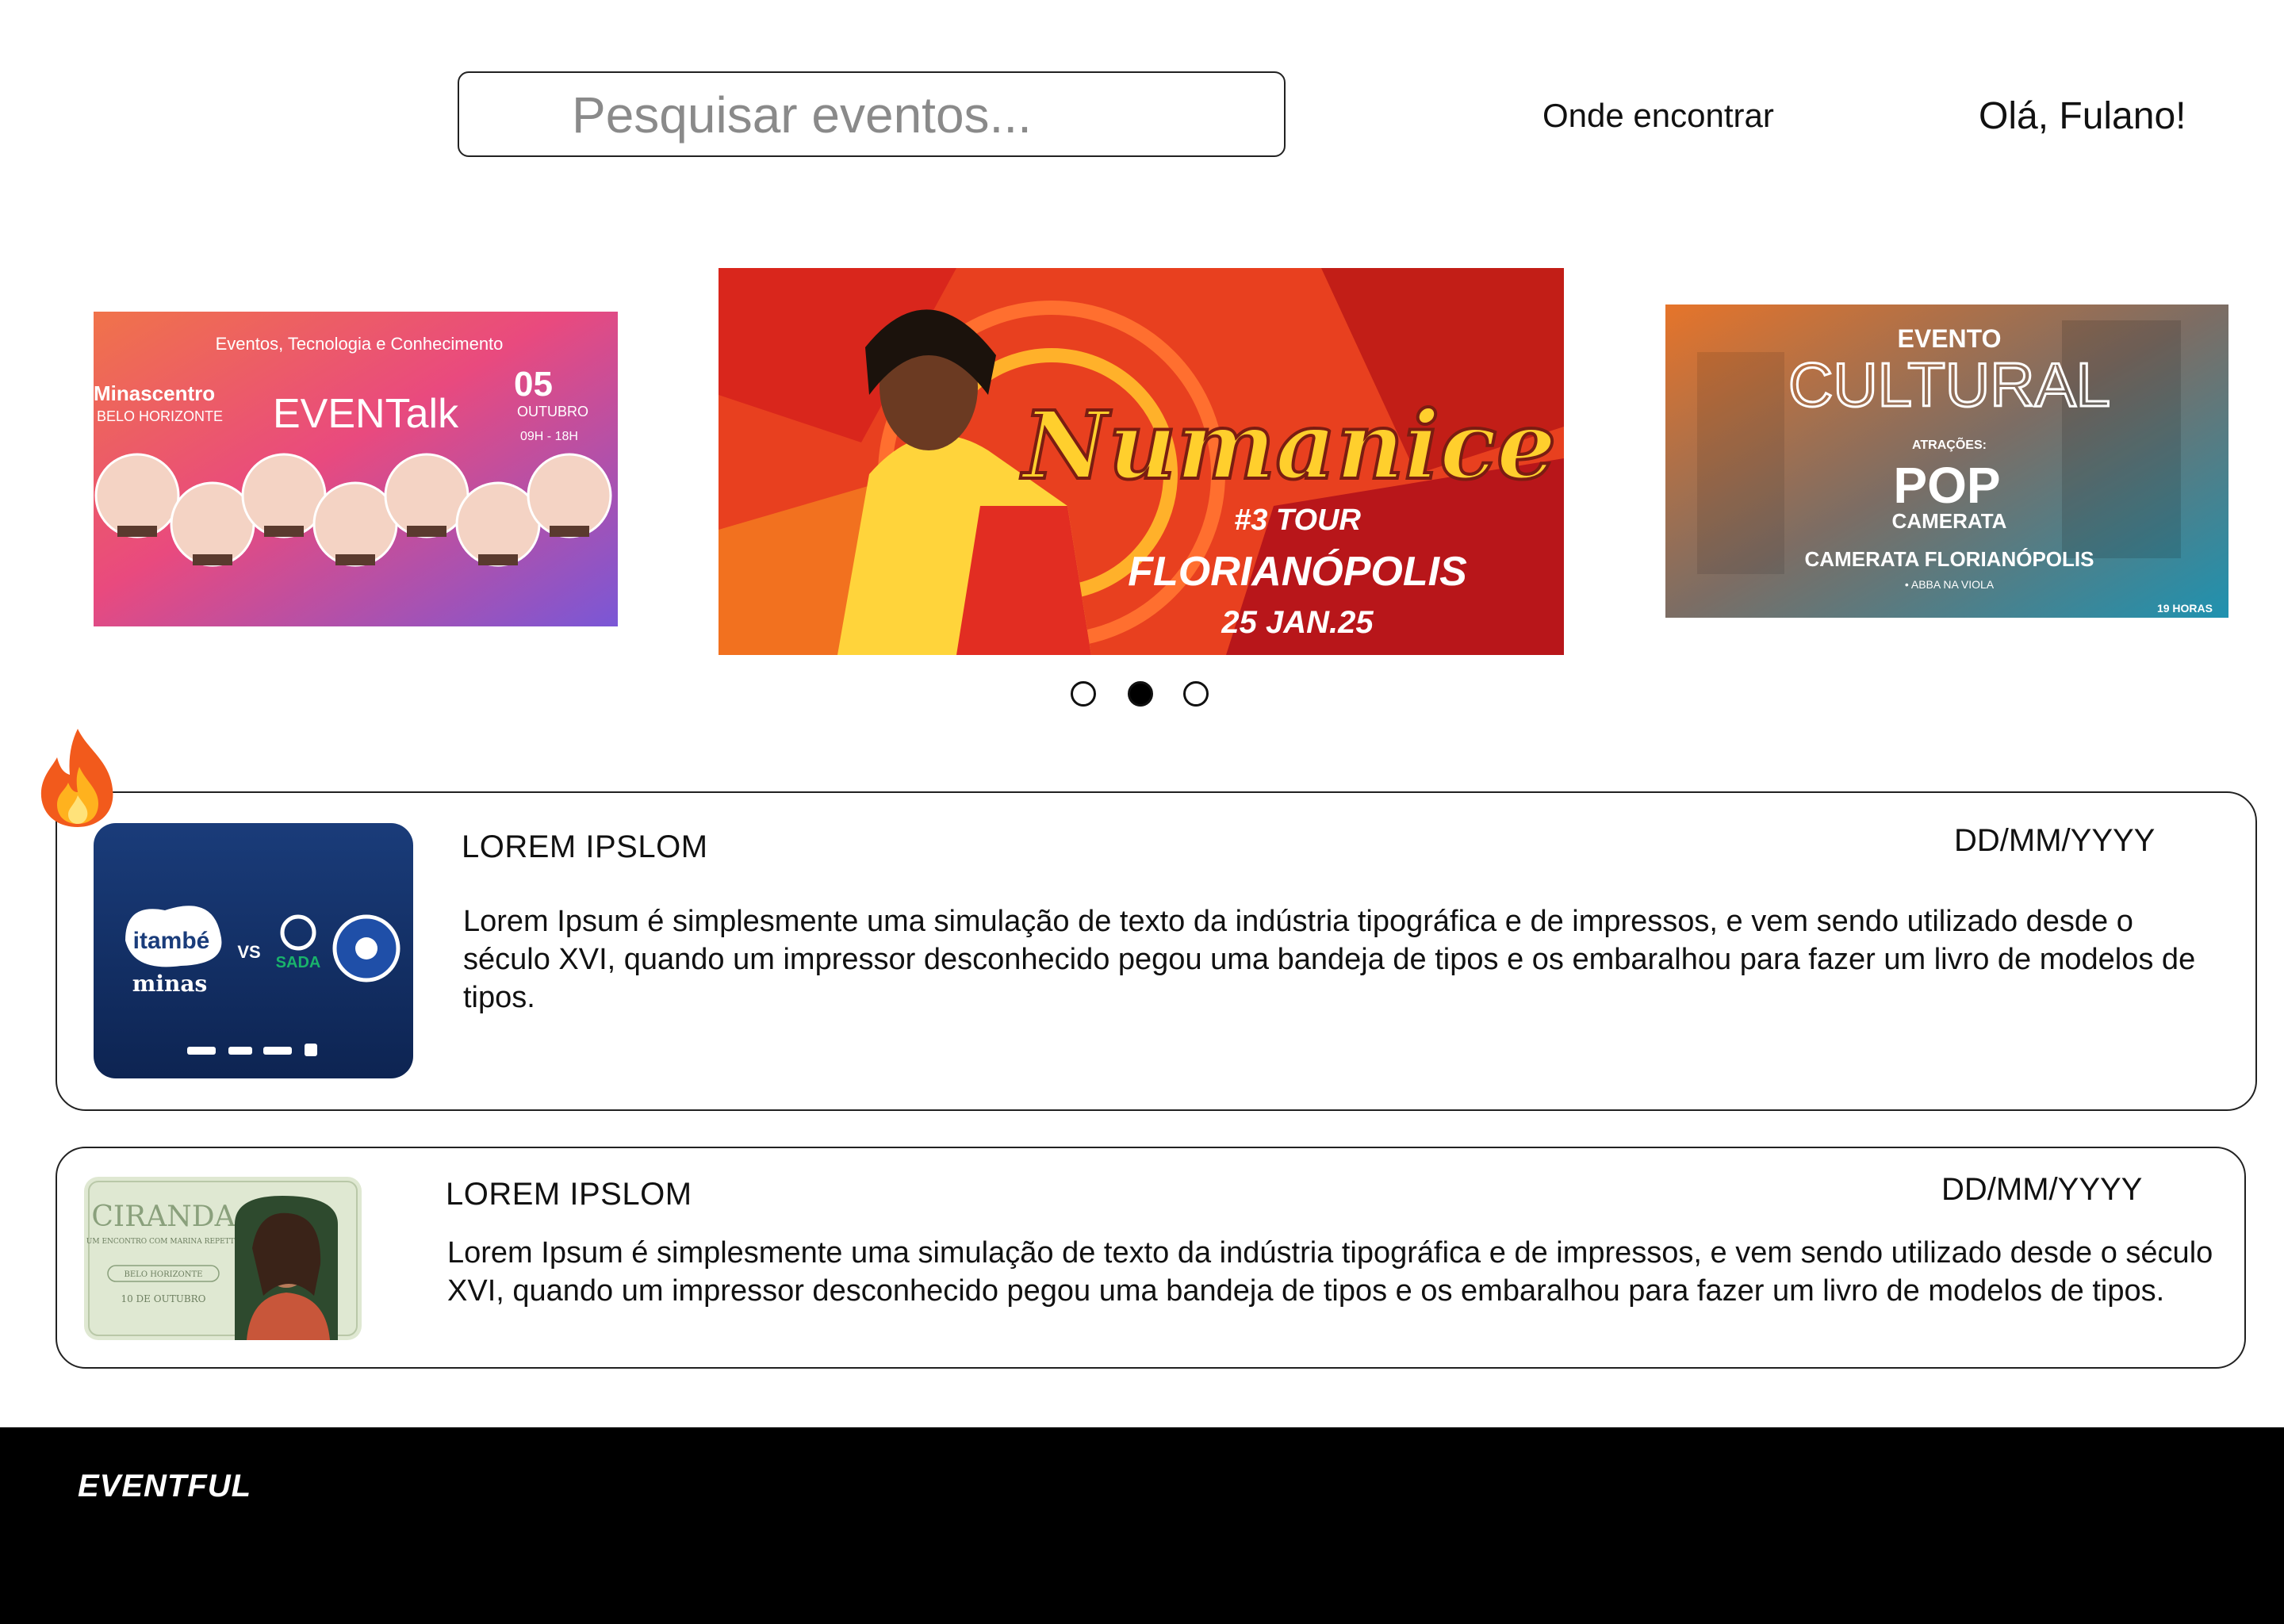 The image size is (2284, 1624). What do you see at coordinates (164, 1486) in the screenshot?
I see `footer-brand-logo: EVENTFUL` at bounding box center [164, 1486].